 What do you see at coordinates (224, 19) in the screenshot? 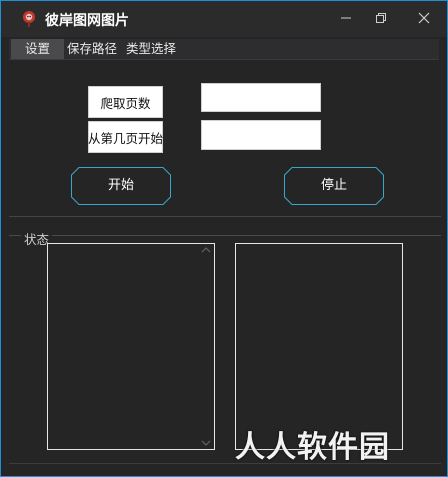
I see `title-bar: 彼岸图网图片` at bounding box center [224, 19].